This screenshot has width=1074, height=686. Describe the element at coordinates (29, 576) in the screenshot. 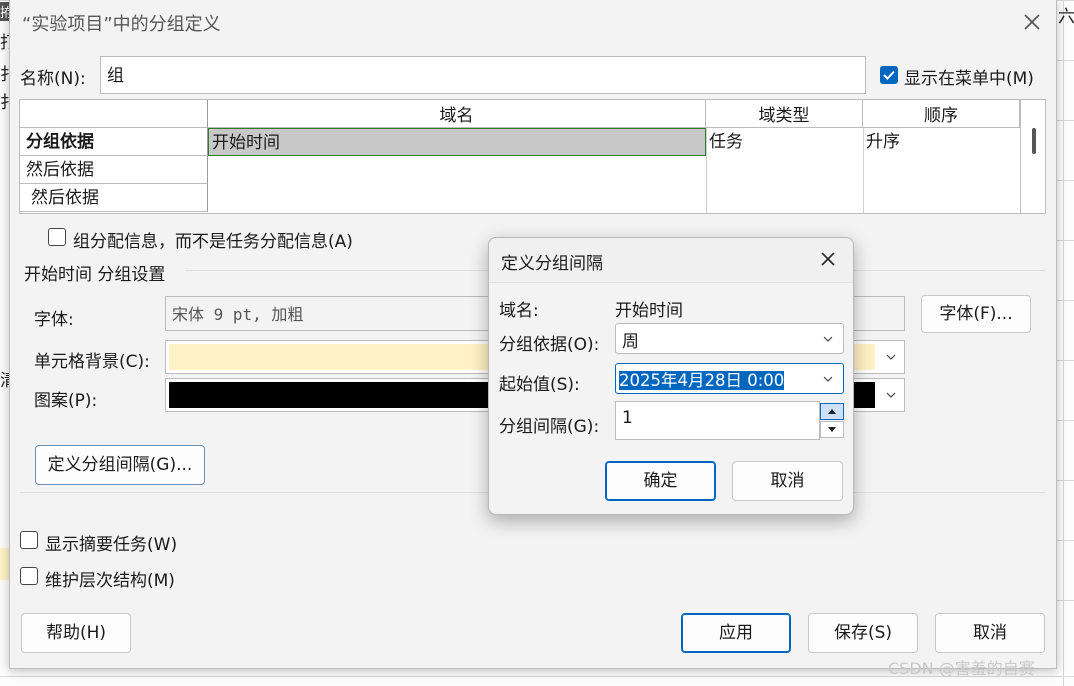

I see `keep-hierarchy-checkbox` at that location.